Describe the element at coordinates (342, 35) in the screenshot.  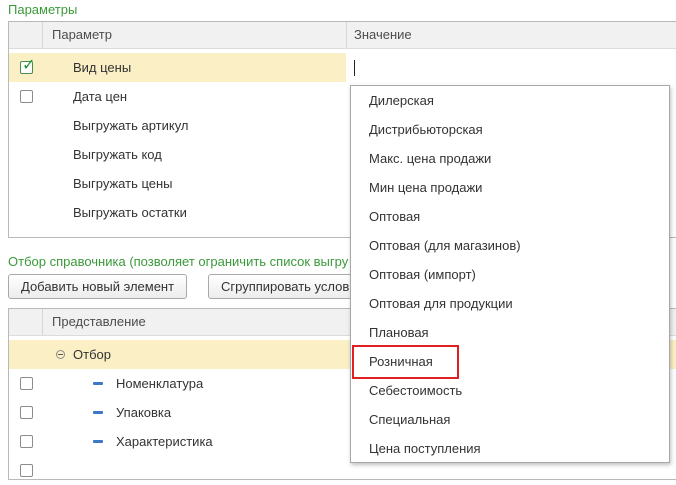
I see `params-grid-header: Параметр Значение` at that location.